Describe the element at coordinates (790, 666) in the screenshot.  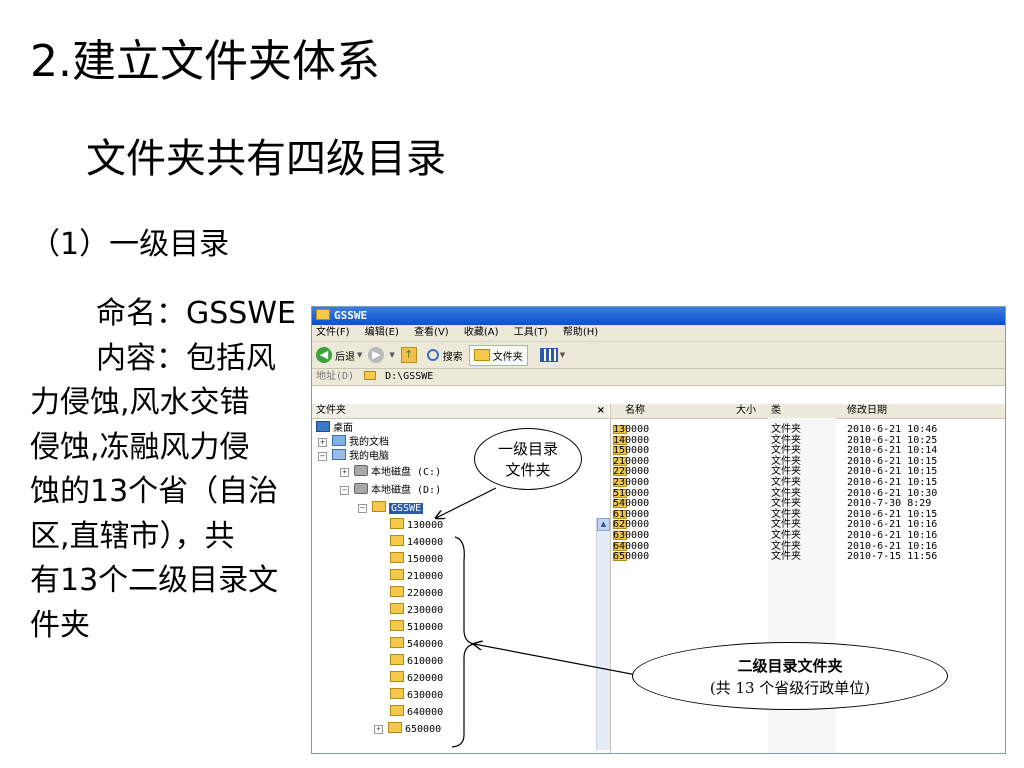
I see `callout-title: 二级目录文件夹` at that location.